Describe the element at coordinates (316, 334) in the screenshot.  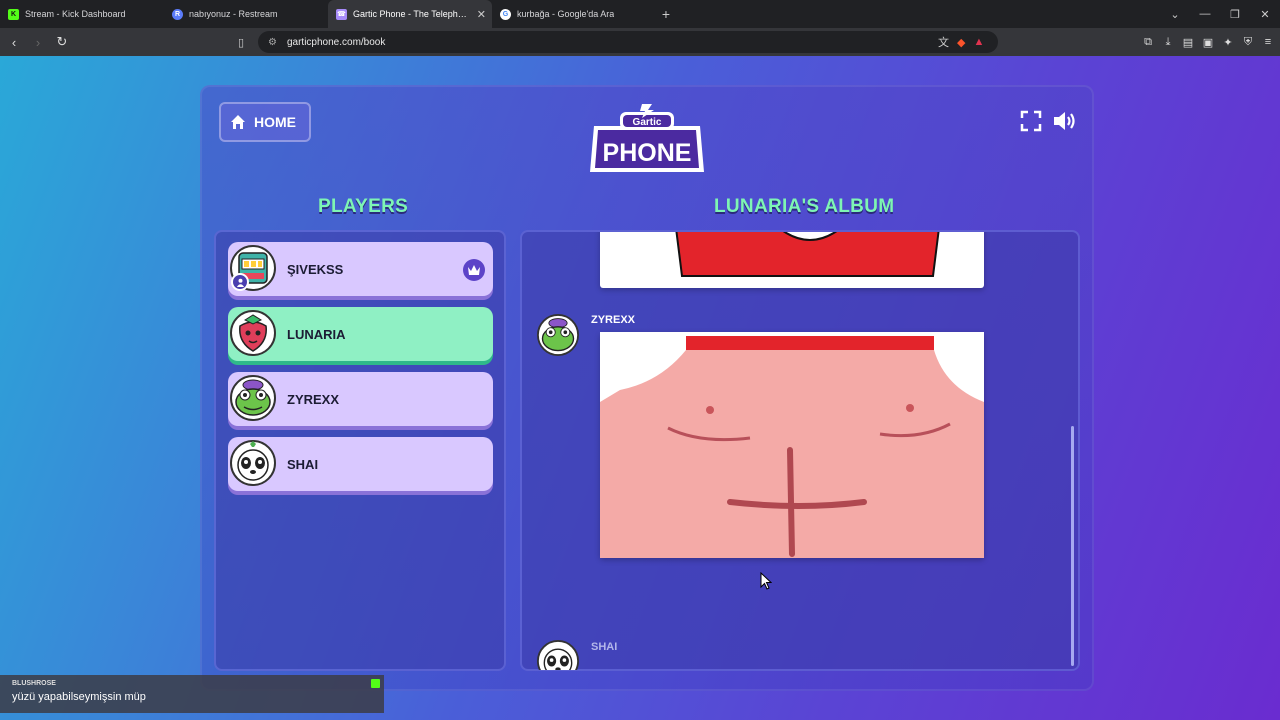
I see `player-name: LUNARIA` at that location.